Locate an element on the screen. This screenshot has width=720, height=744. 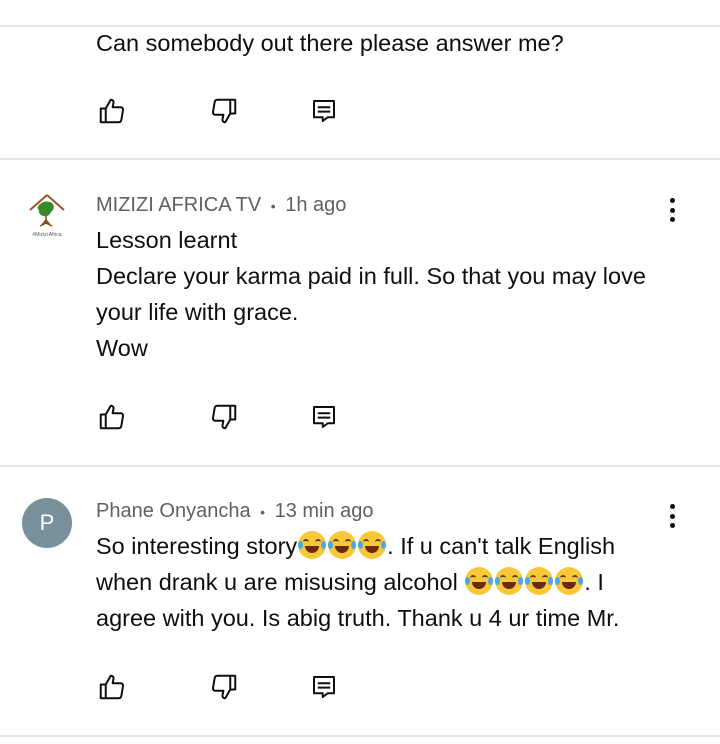
author-name: Phane Onyancha is located at coordinates (173, 511).